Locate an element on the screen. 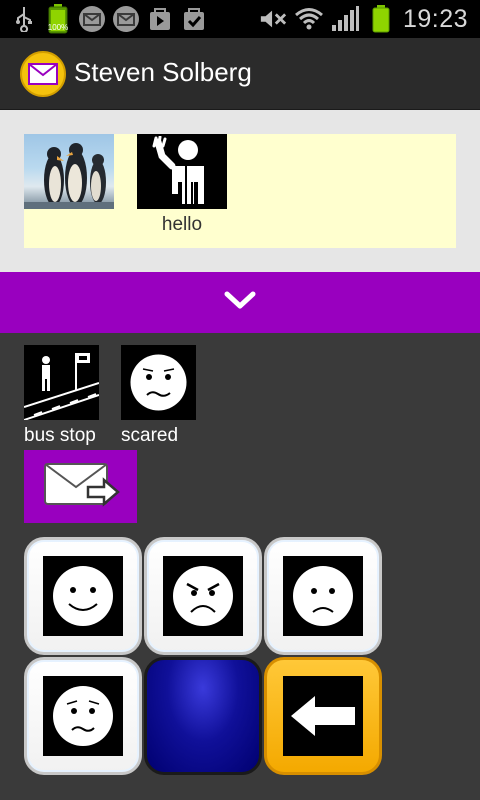 This screenshot has height=800, width=480. signal-icon is located at coordinates (345, 19).